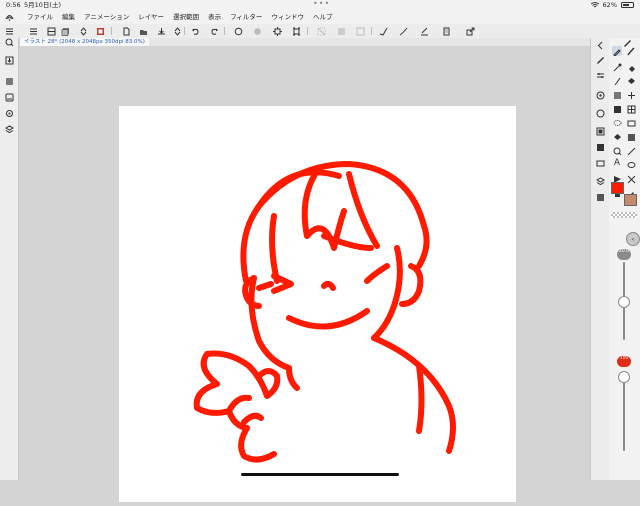 Image resolution: width=640 pixels, height=506 pixels. What do you see at coordinates (328, 285) in the screenshot?
I see `nose` at bounding box center [328, 285].